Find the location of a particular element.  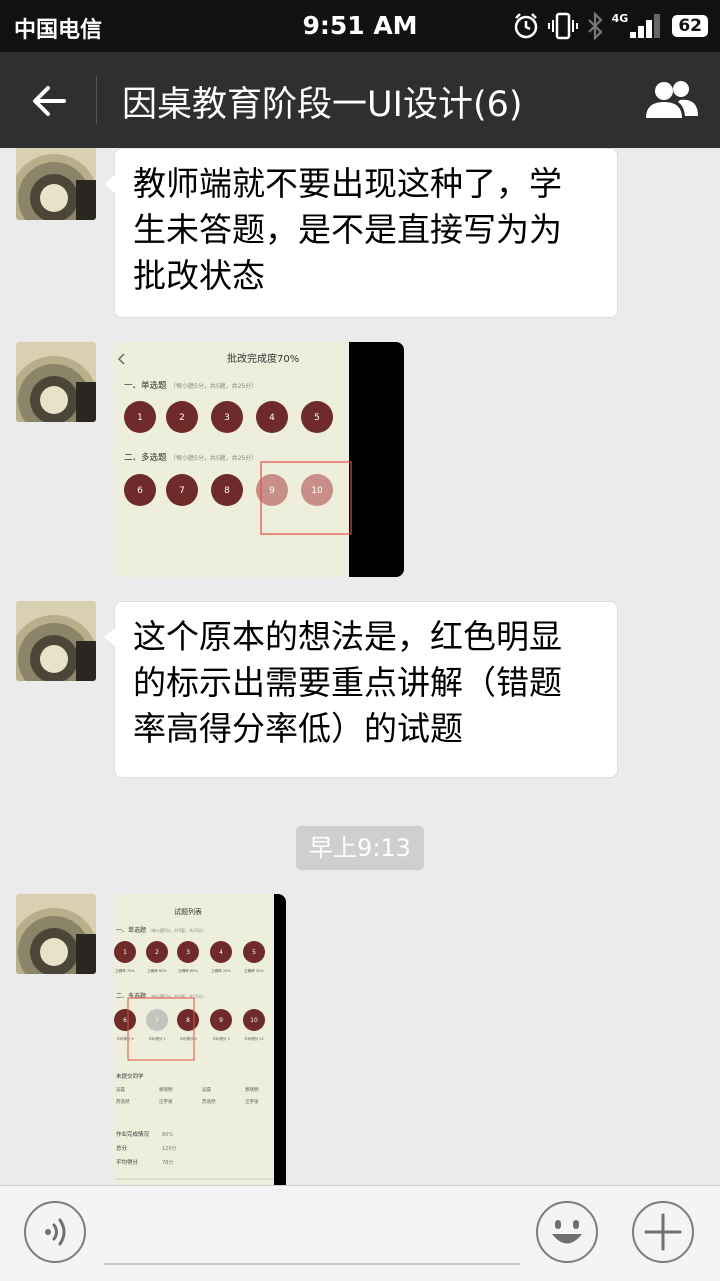

question-dot: 1 is located at coordinates (140, 417).